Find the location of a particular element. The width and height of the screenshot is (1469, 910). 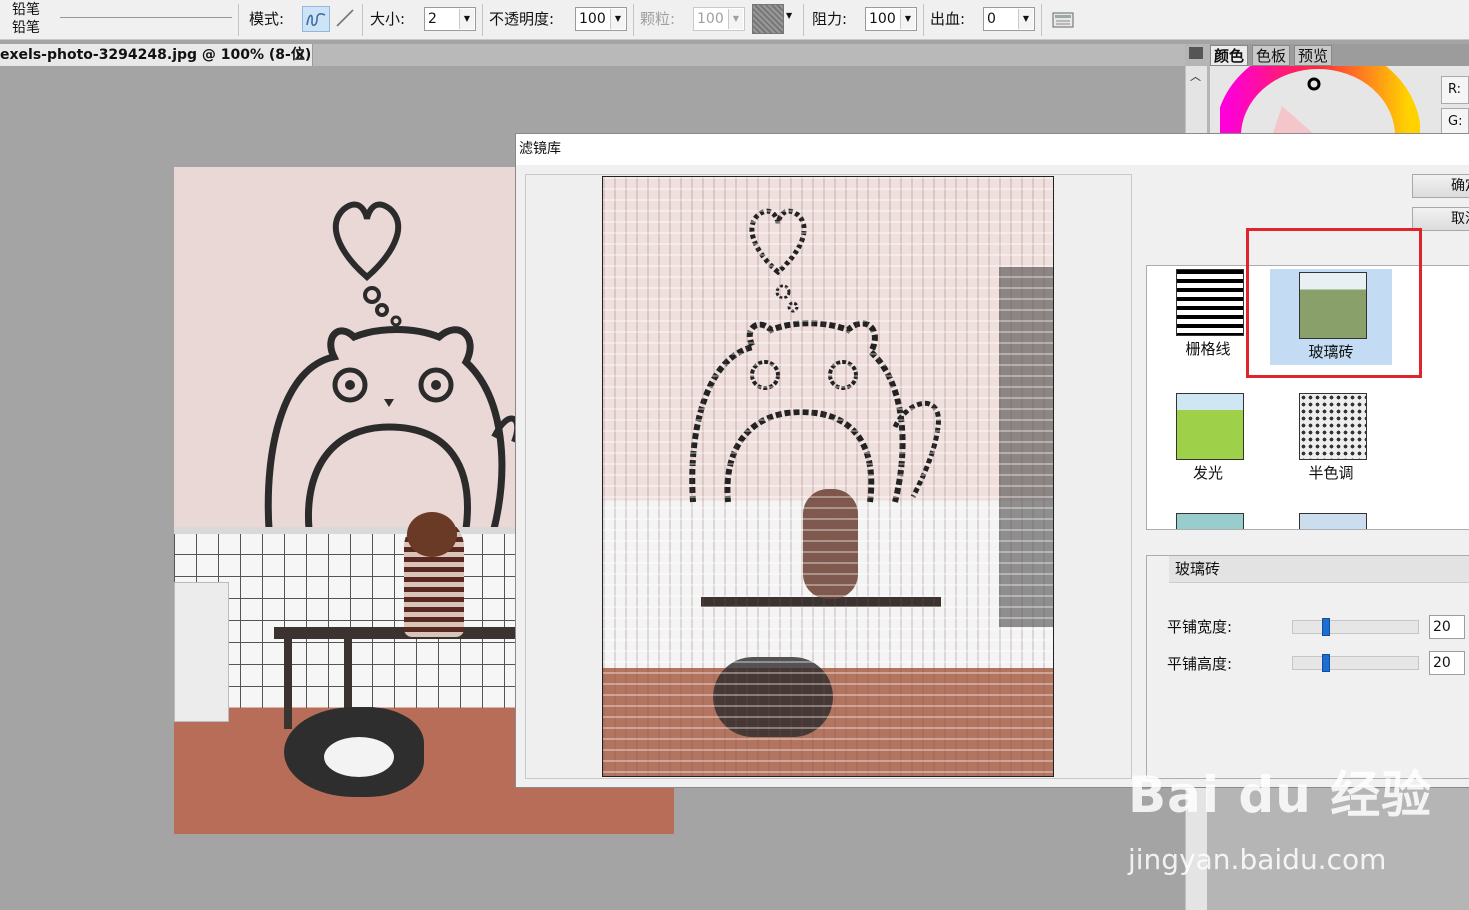

freehand-icon is located at coordinates (316, 20).